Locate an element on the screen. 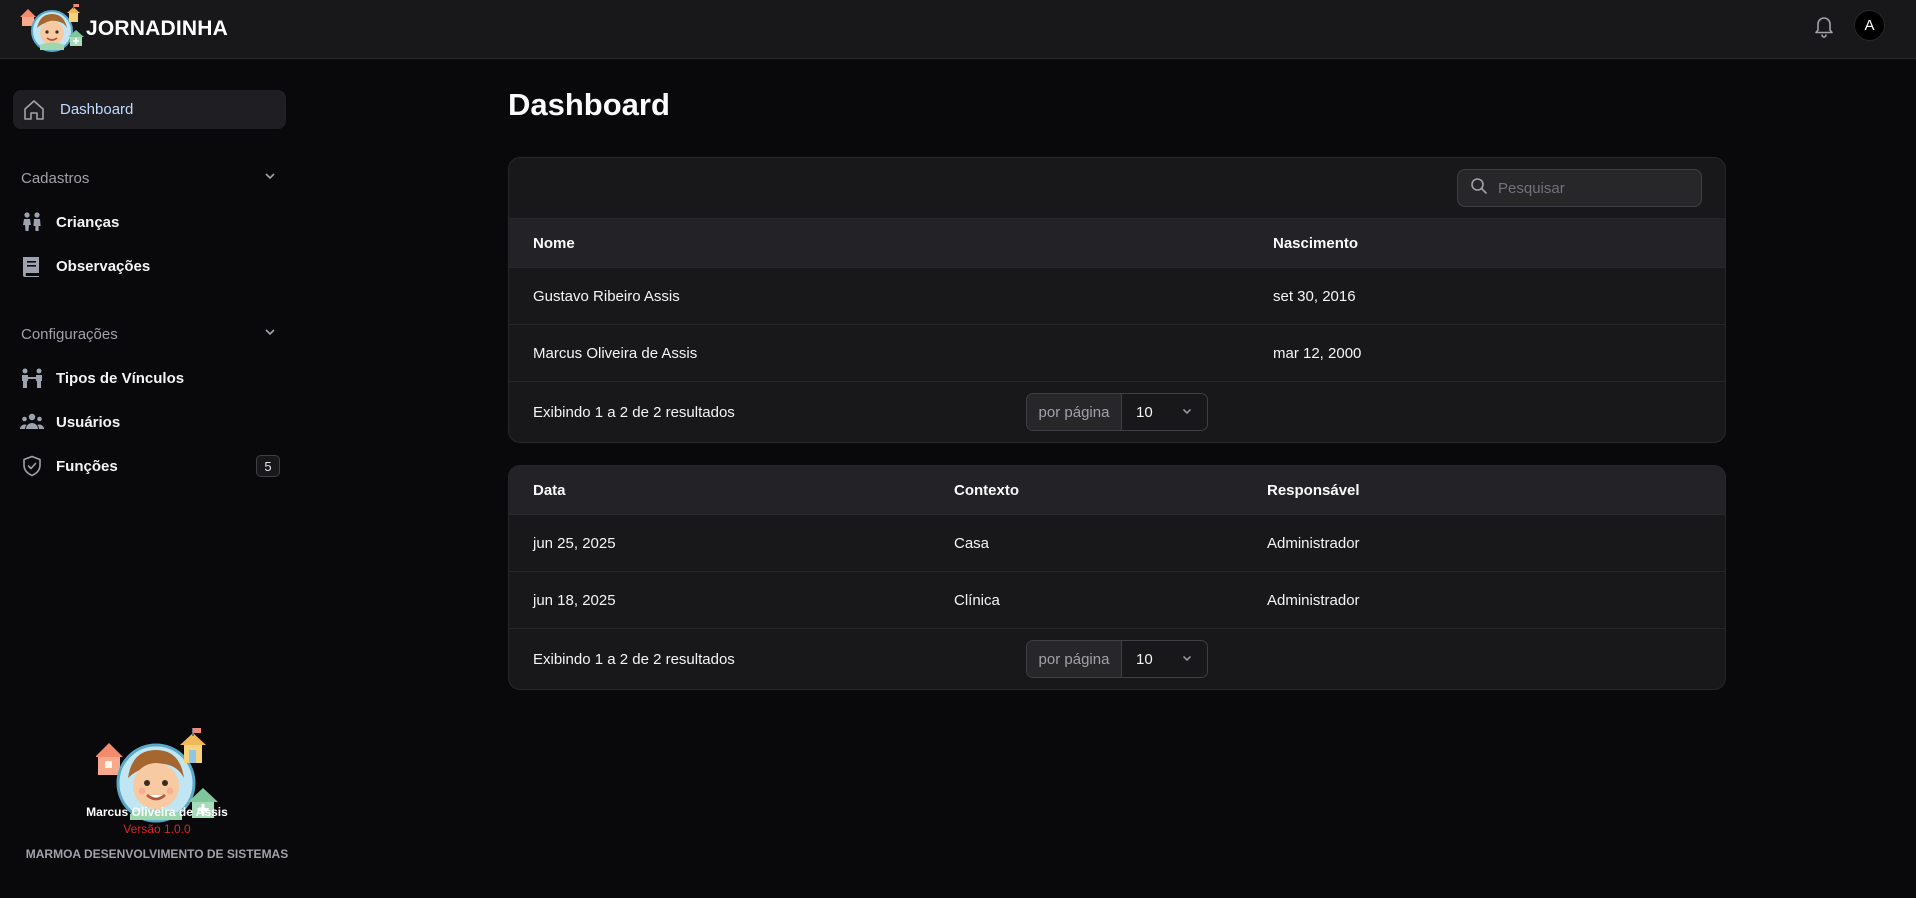 Image resolution: width=1916 pixels, height=898 pixels. users-icon is located at coordinates (32, 422).